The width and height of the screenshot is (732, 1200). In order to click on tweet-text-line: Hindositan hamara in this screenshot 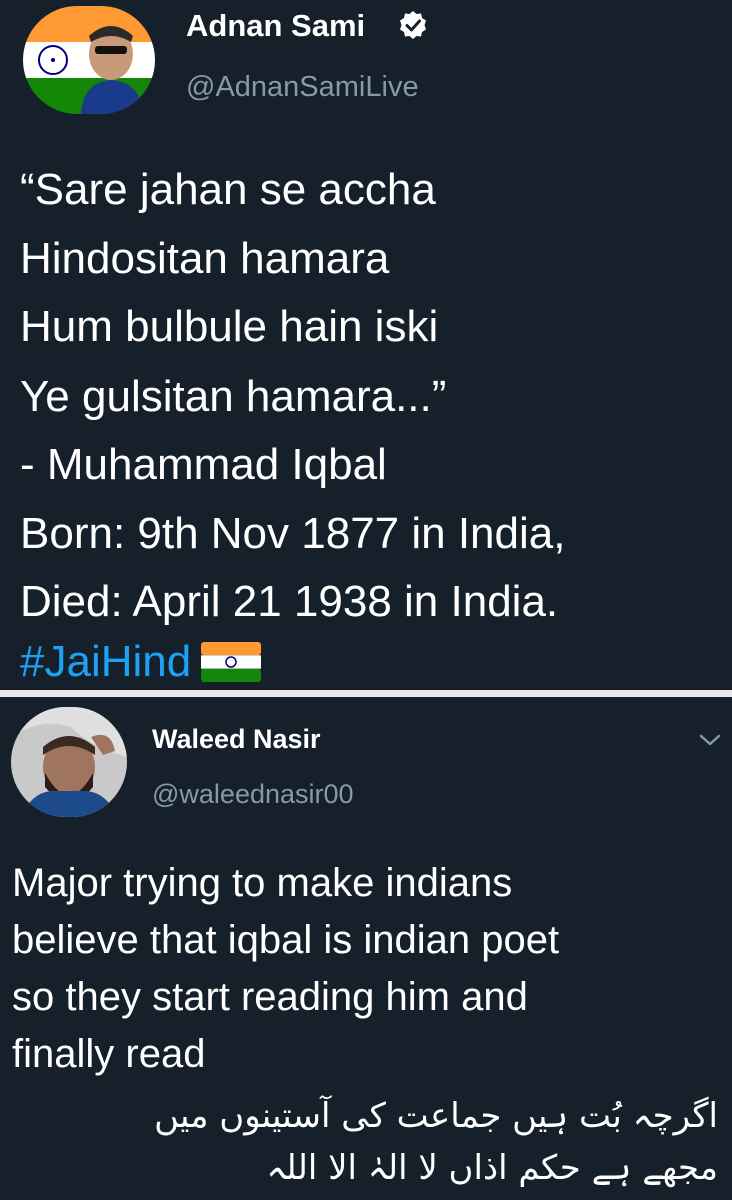, I will do `click(205, 258)`.